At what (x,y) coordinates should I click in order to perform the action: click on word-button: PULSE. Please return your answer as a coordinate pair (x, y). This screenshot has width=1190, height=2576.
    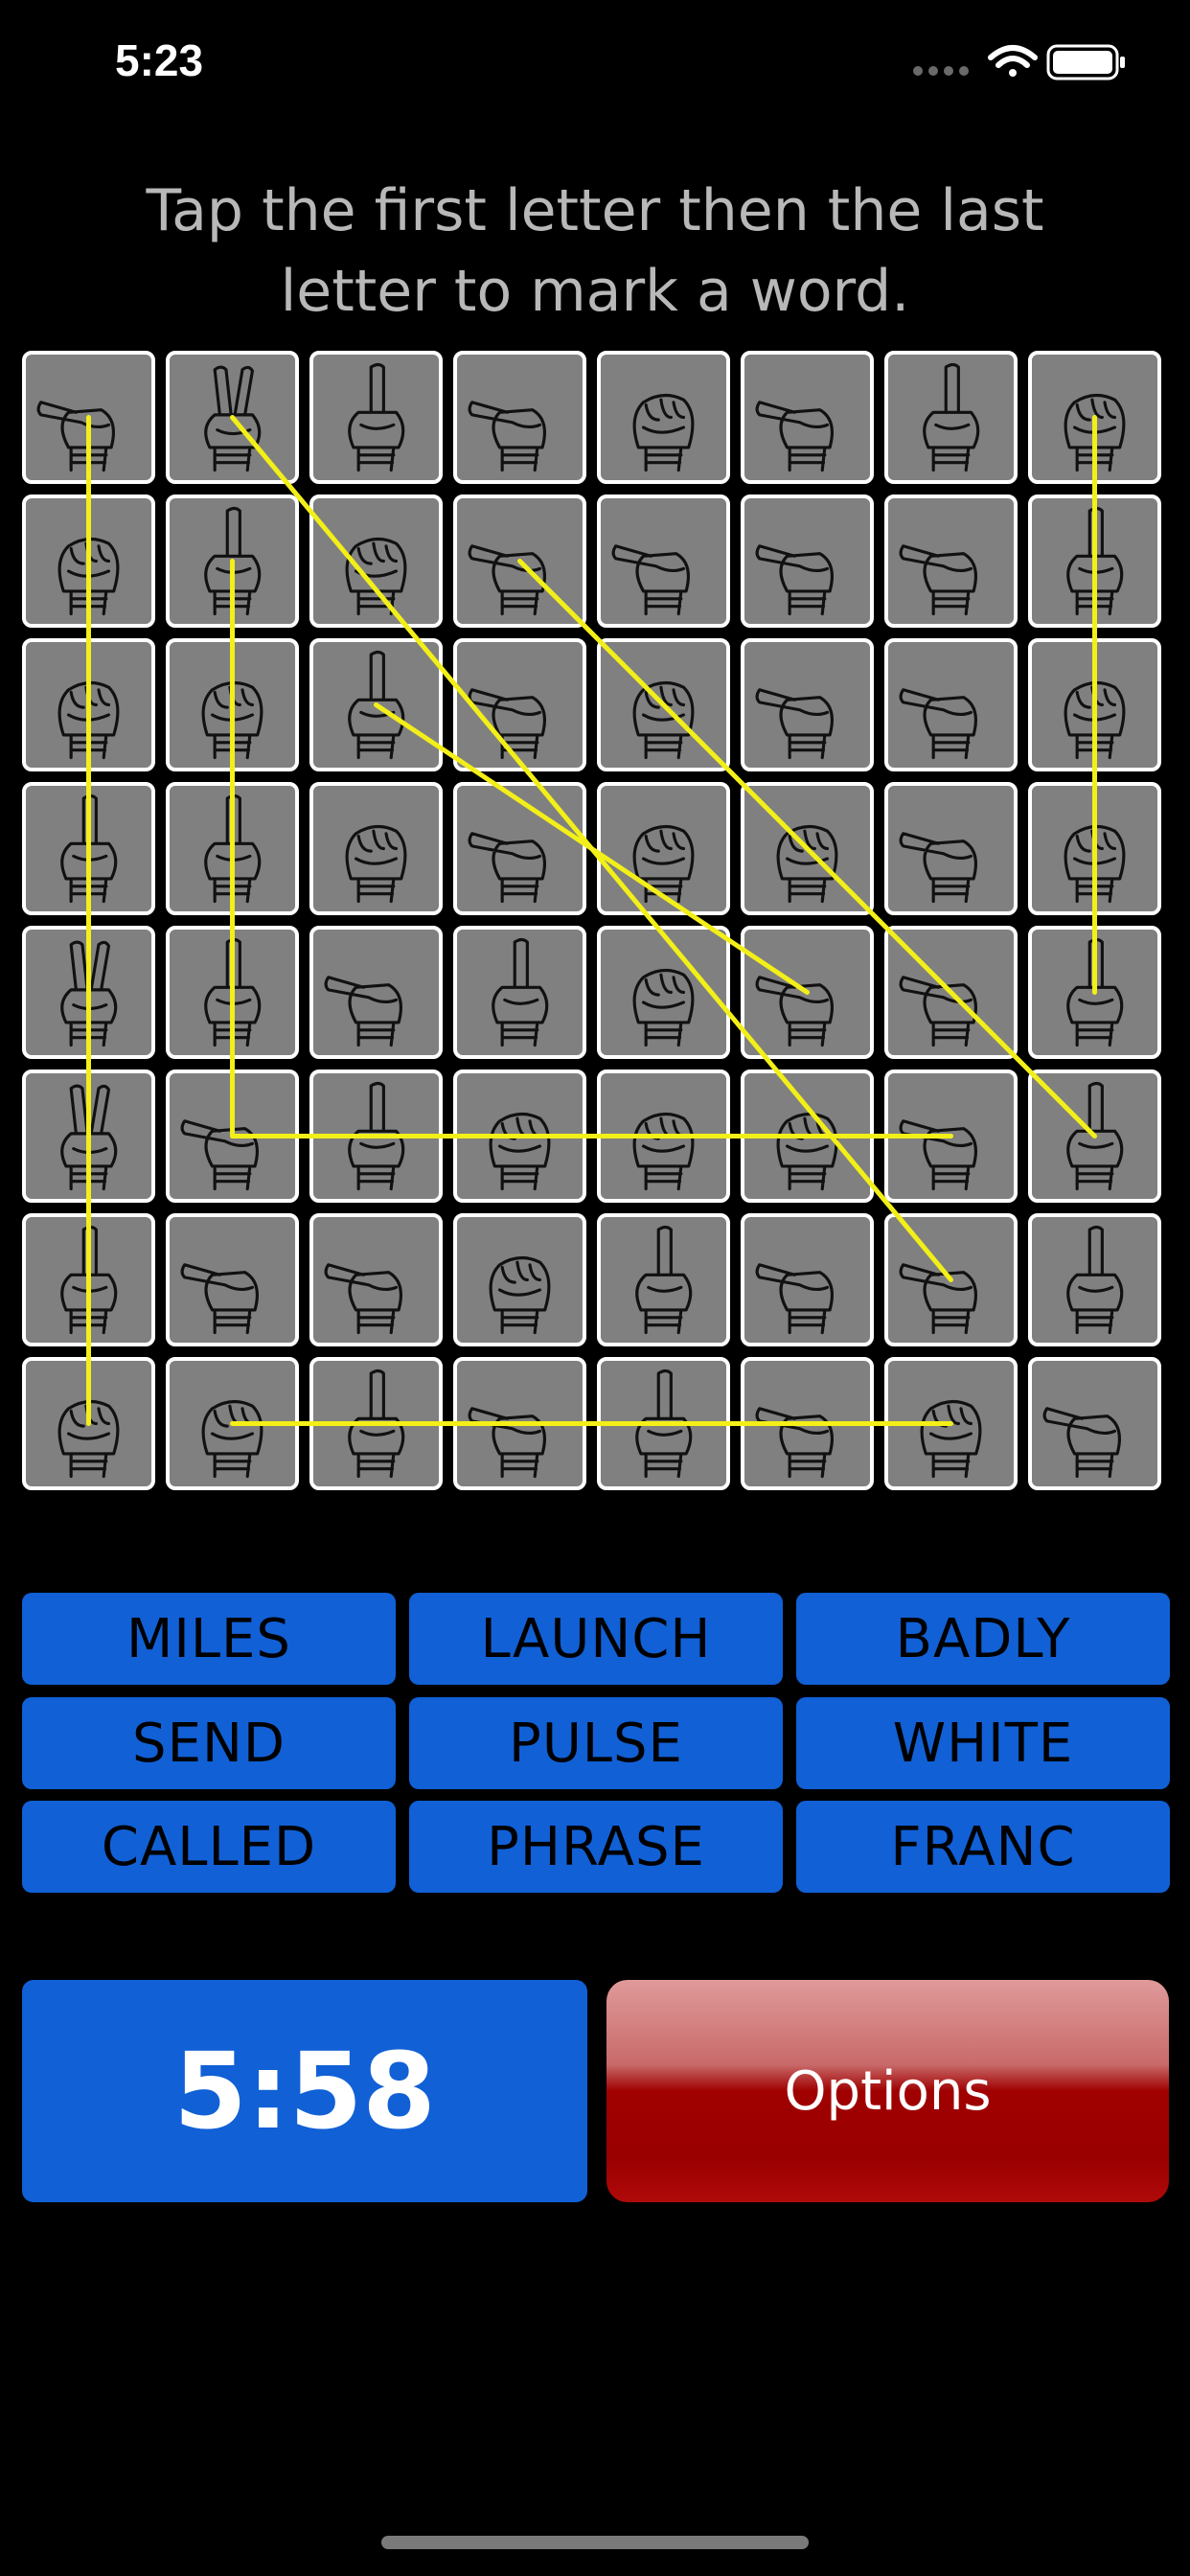
    Looking at the image, I should click on (596, 1743).